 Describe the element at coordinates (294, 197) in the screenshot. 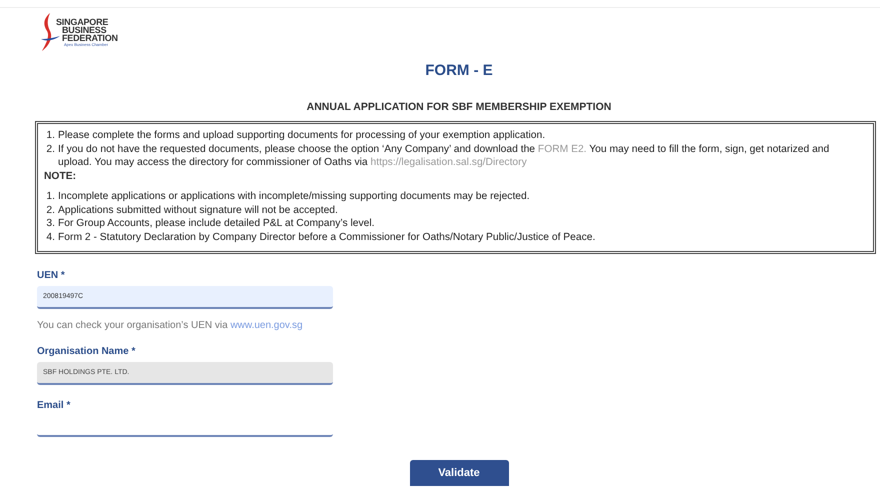

I see `note-text: Incomplete applications or applications with incomplete/missing supporting documents may be rejected.` at that location.